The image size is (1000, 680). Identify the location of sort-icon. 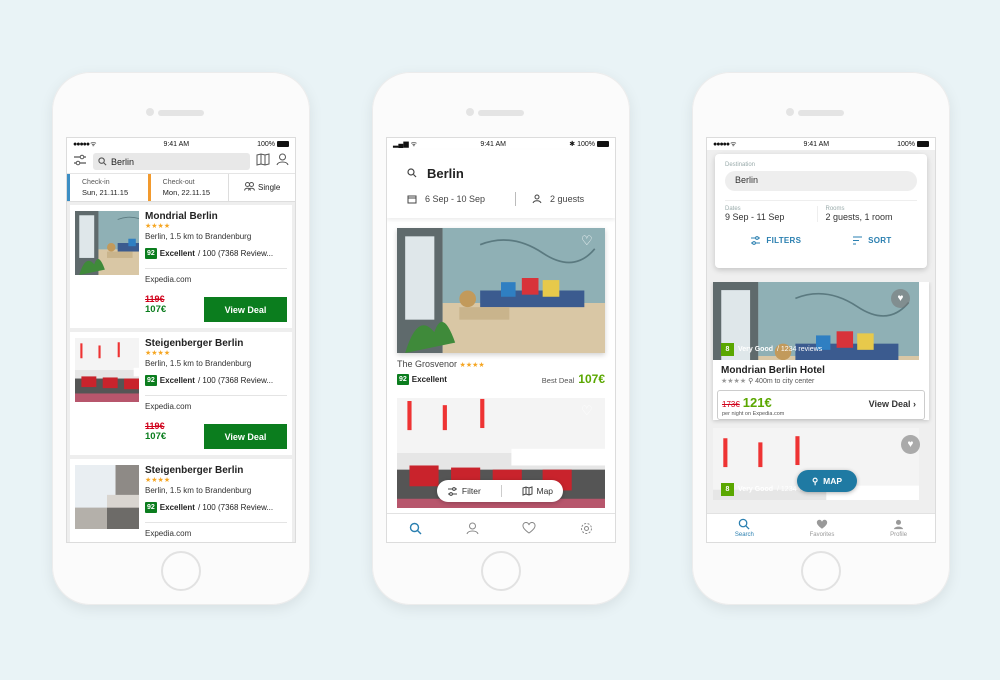
(858, 240).